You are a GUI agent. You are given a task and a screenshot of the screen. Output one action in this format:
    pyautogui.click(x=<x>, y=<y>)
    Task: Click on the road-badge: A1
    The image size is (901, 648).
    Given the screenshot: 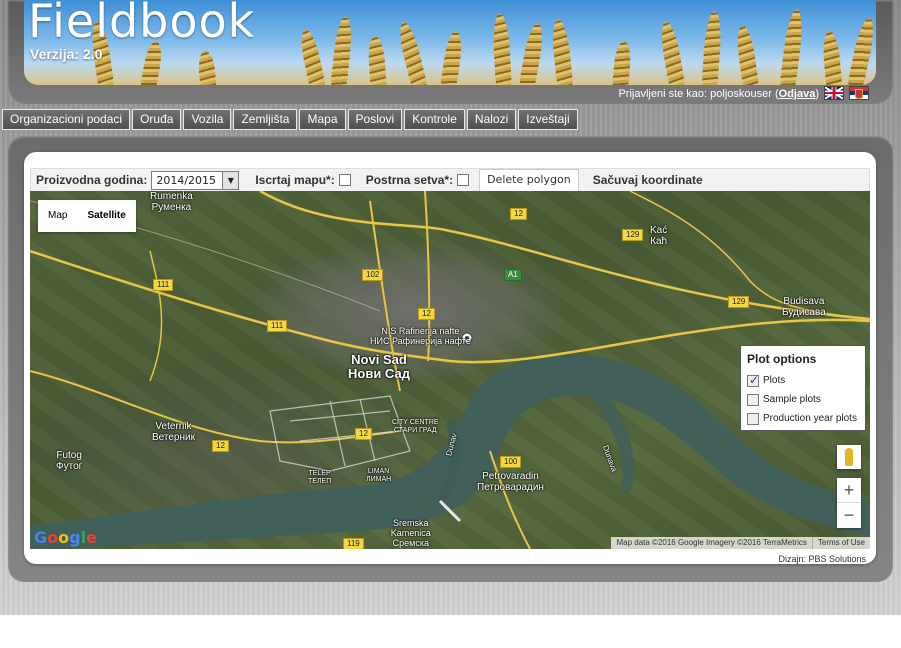 What is the action you would take?
    pyautogui.click(x=513, y=275)
    